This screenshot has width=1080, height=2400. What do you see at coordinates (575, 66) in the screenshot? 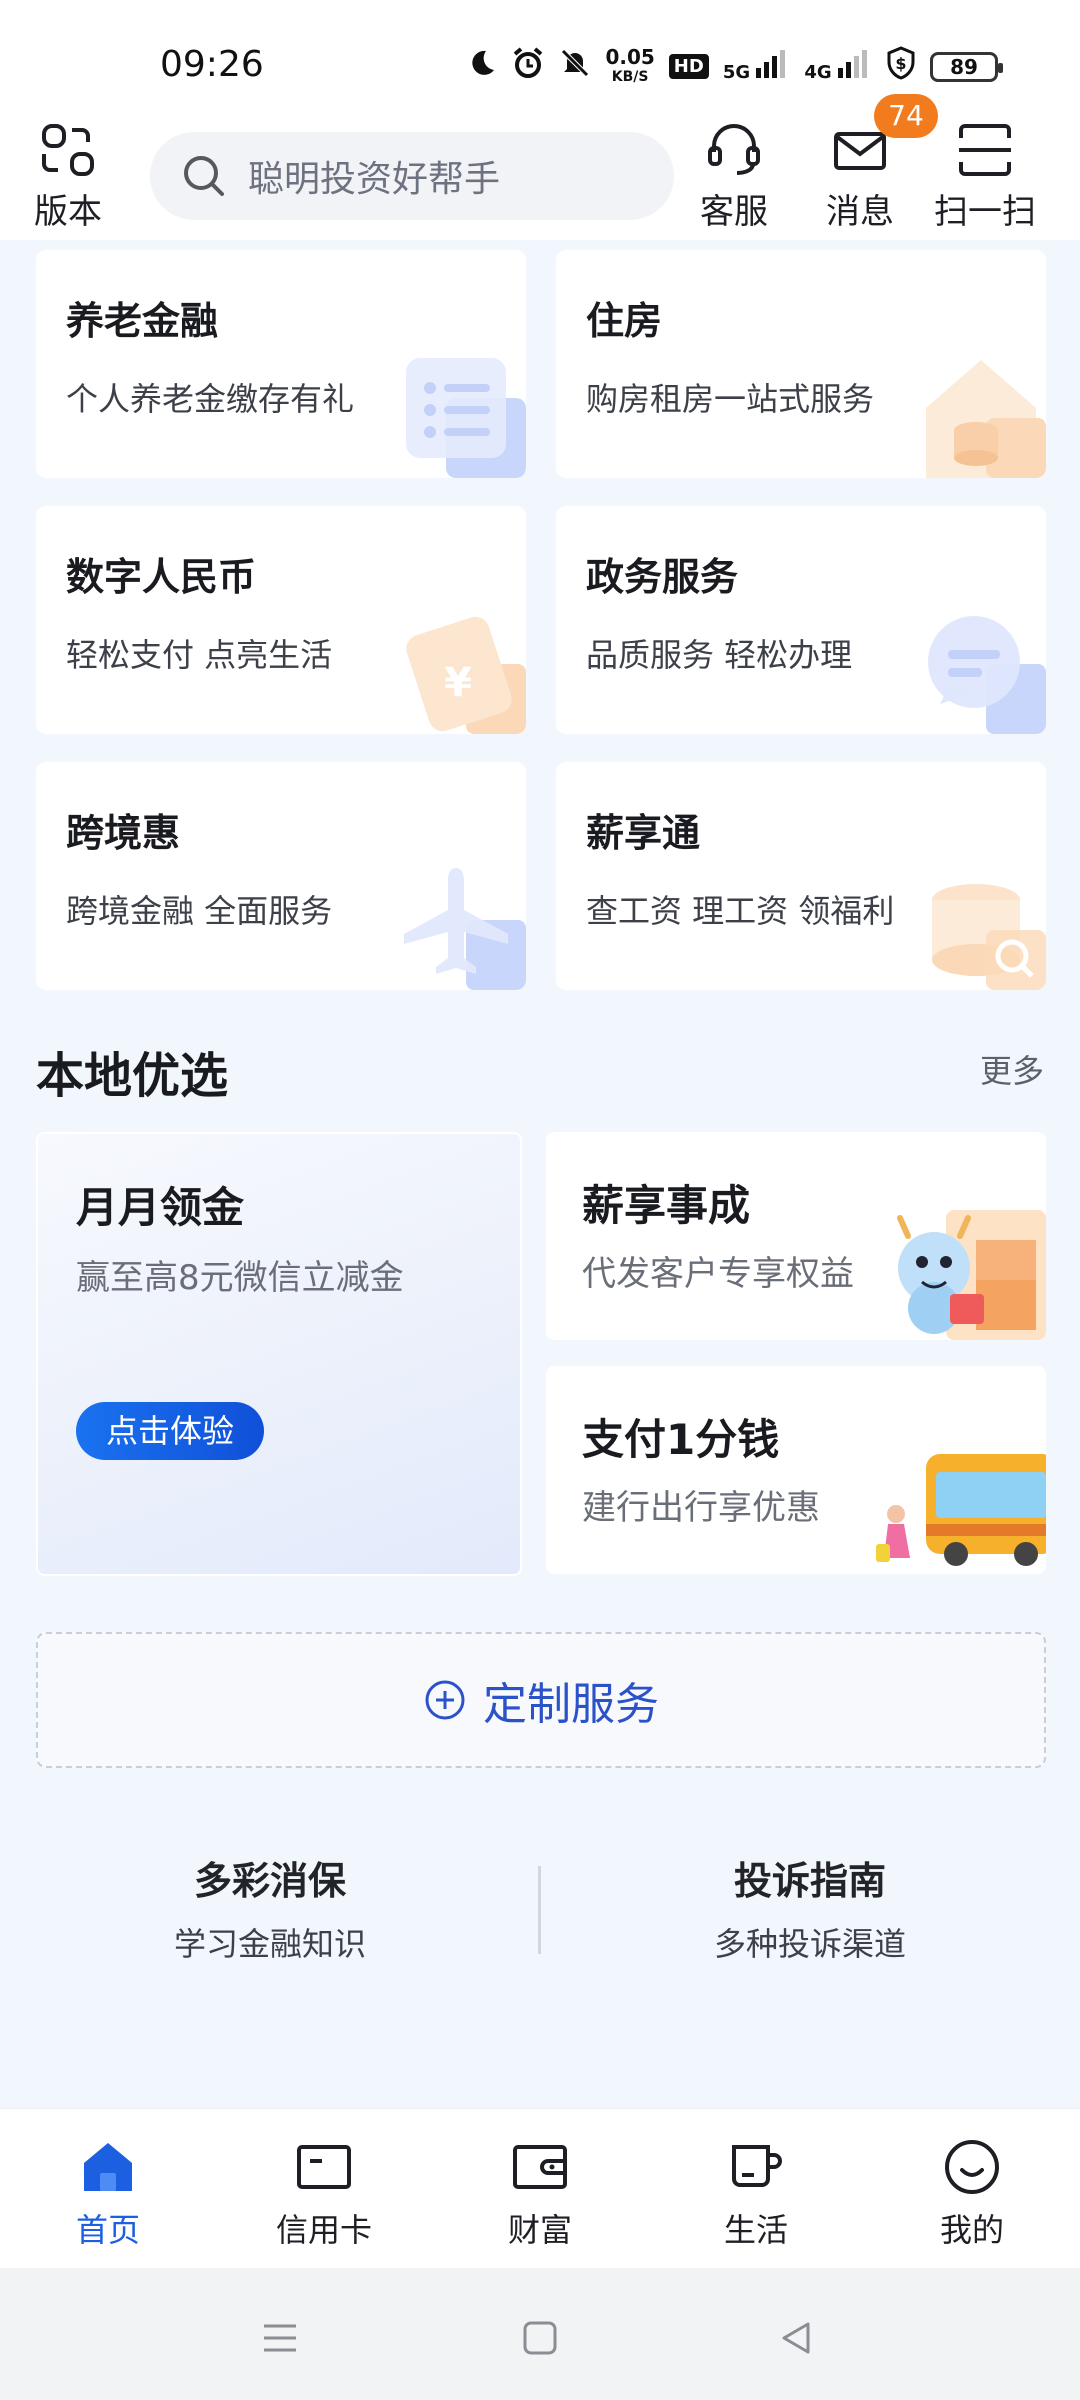
I see `mute-bell-icon` at bounding box center [575, 66].